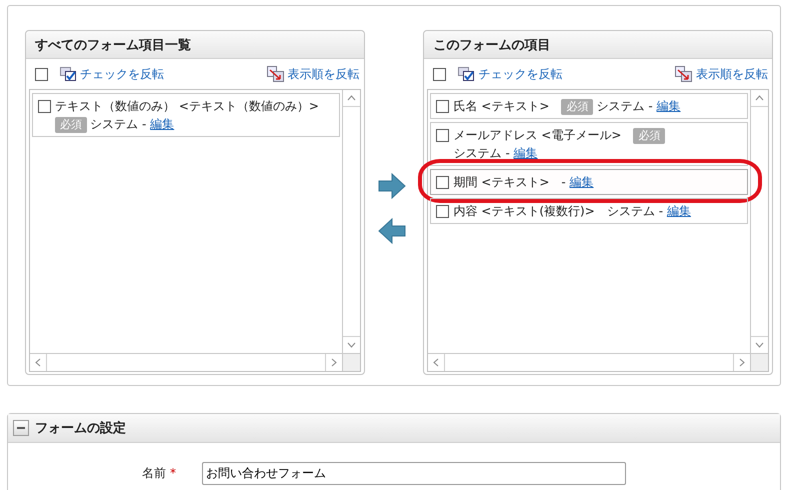 The width and height of the screenshot is (788, 490). I want to click on collapse-icon, so click(21, 428).